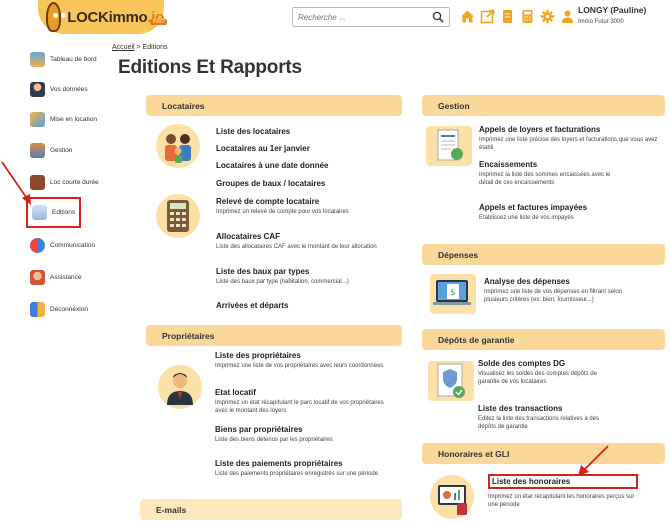  What do you see at coordinates (527, 16) in the screenshot?
I see `calculator-icon` at bounding box center [527, 16].